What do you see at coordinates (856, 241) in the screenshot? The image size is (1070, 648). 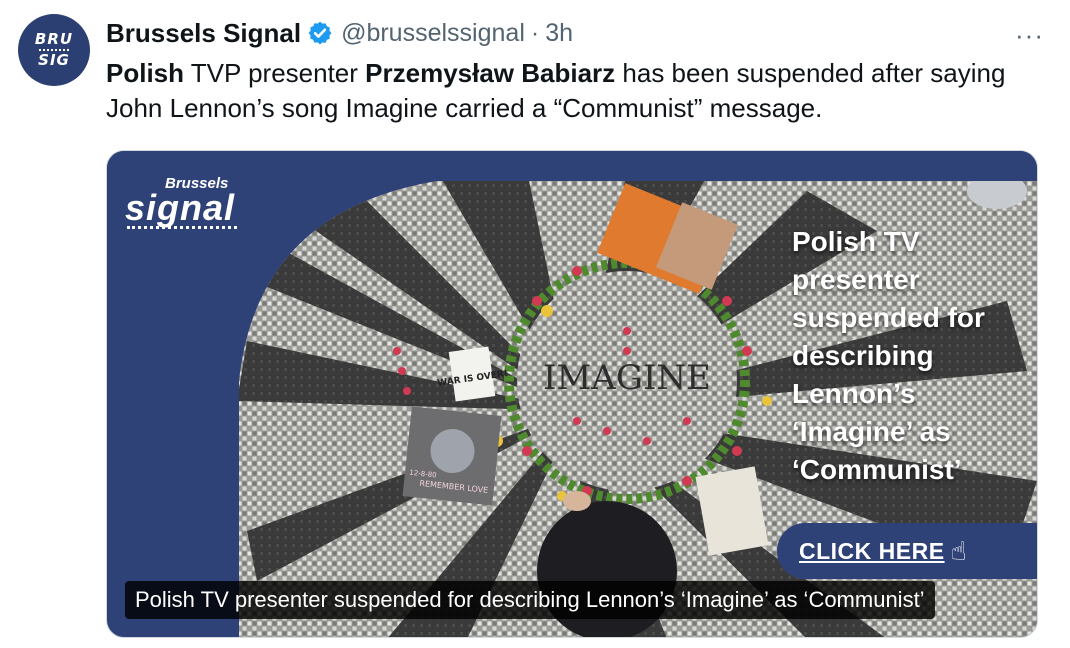 I see `headline-line: Polish TV` at bounding box center [856, 241].